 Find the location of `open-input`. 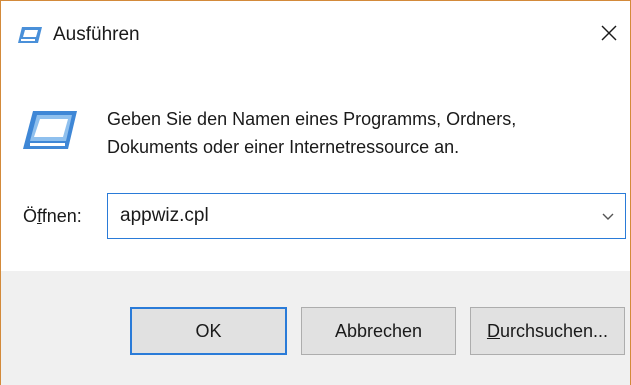

open-input is located at coordinates (348, 216).